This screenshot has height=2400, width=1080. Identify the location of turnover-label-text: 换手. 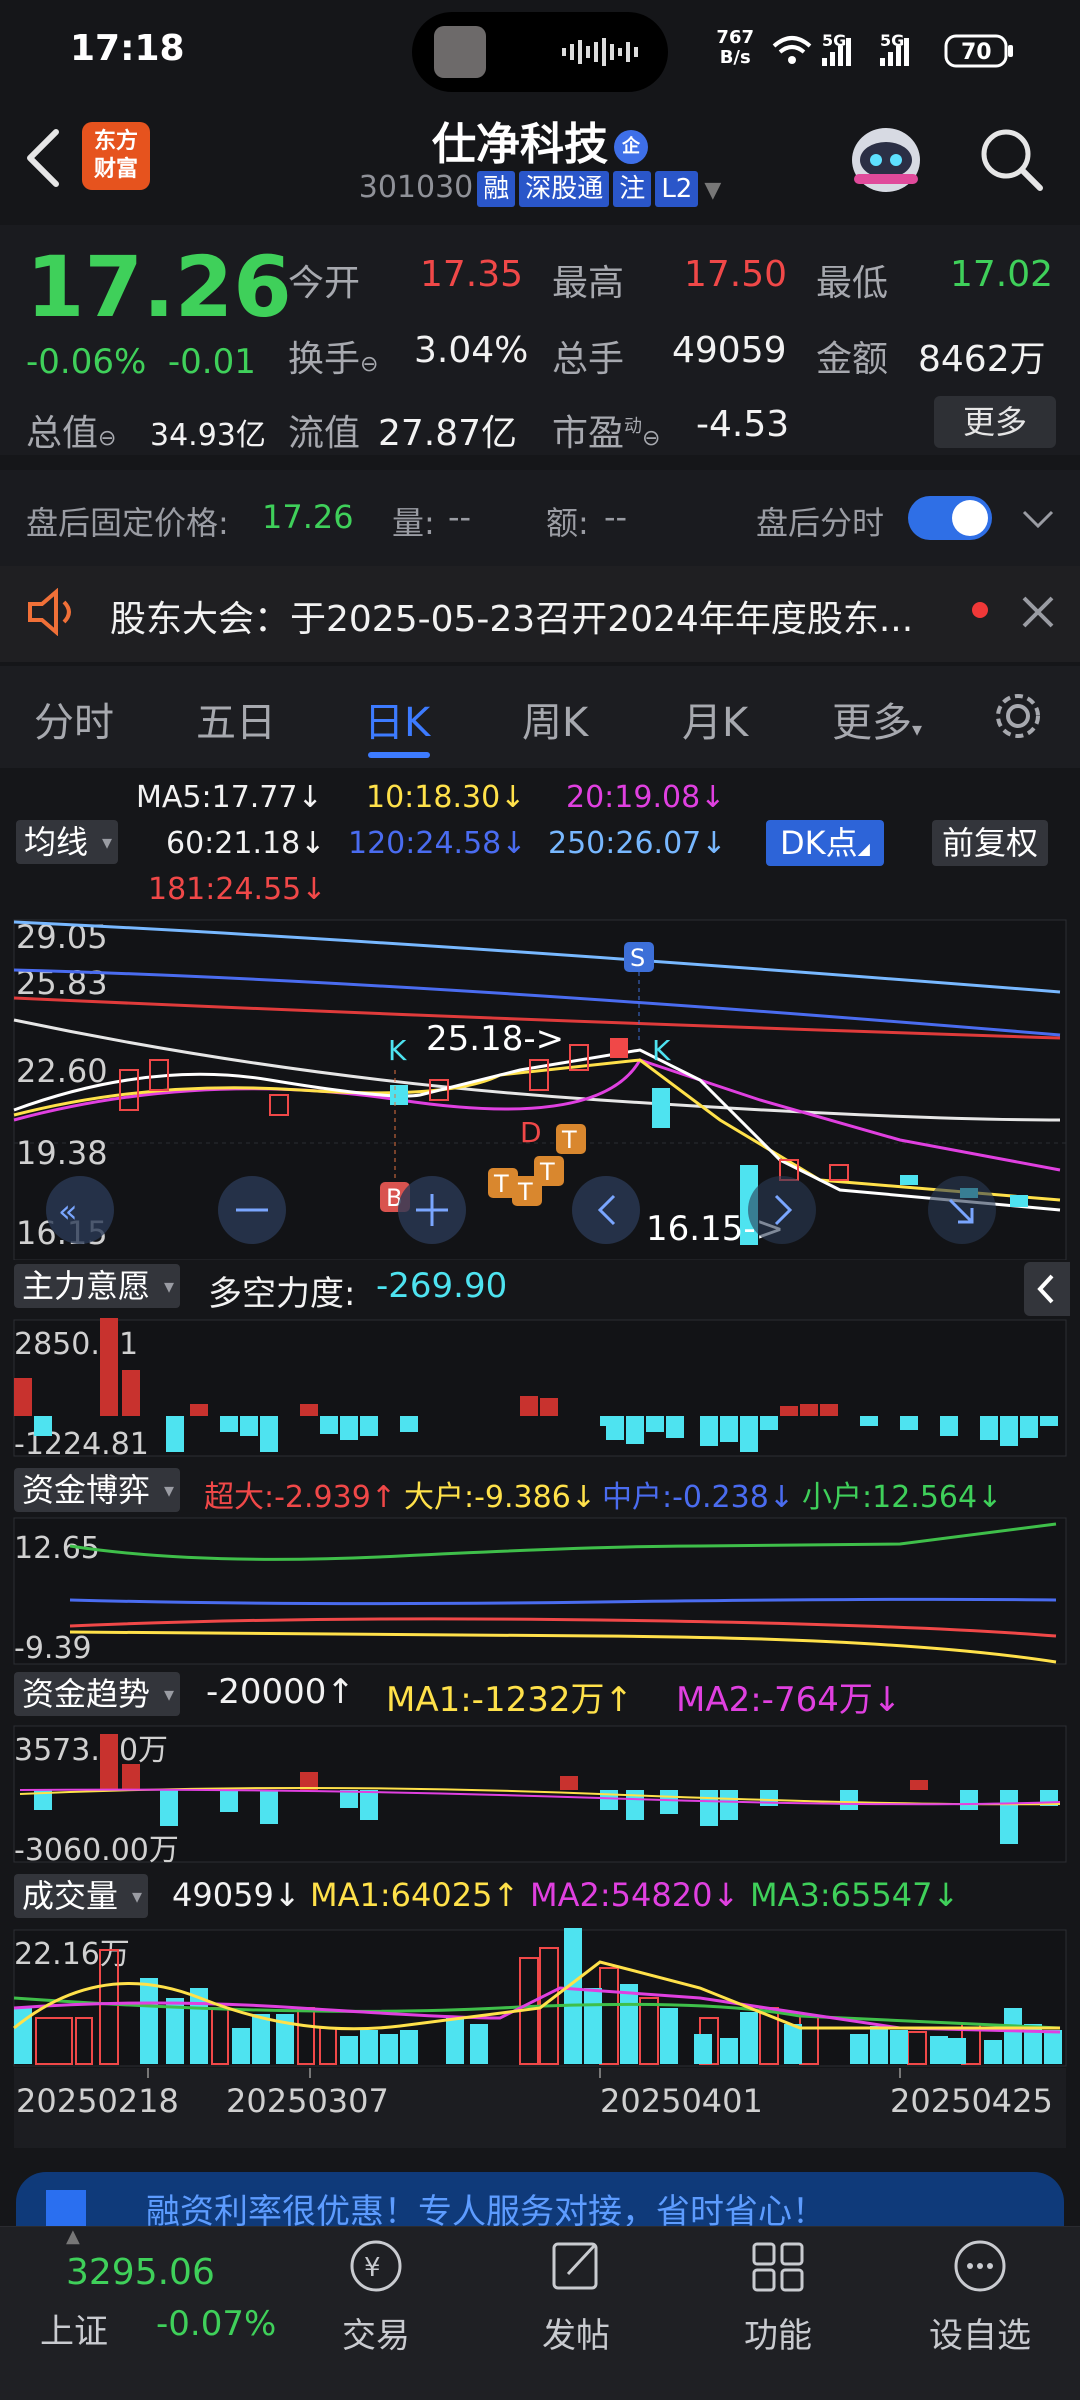
(324, 359).